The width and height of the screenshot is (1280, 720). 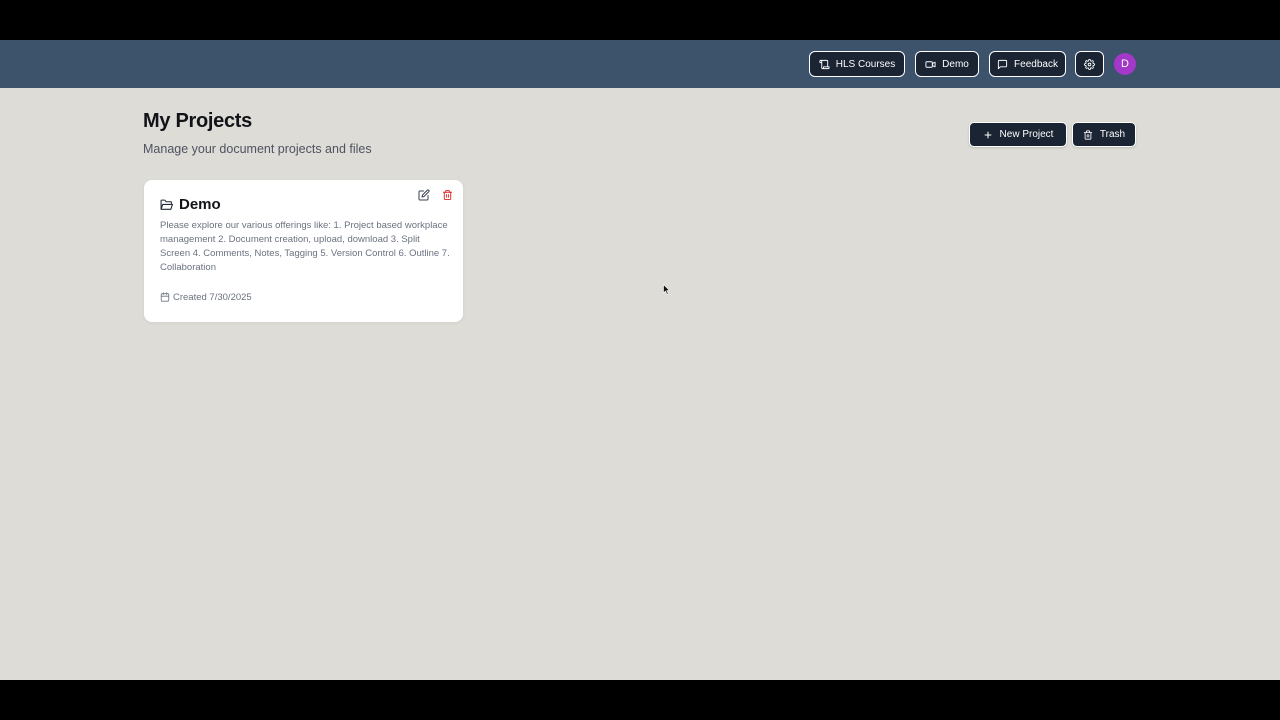 I want to click on new-project-button: New Project, so click(x=1018, y=134).